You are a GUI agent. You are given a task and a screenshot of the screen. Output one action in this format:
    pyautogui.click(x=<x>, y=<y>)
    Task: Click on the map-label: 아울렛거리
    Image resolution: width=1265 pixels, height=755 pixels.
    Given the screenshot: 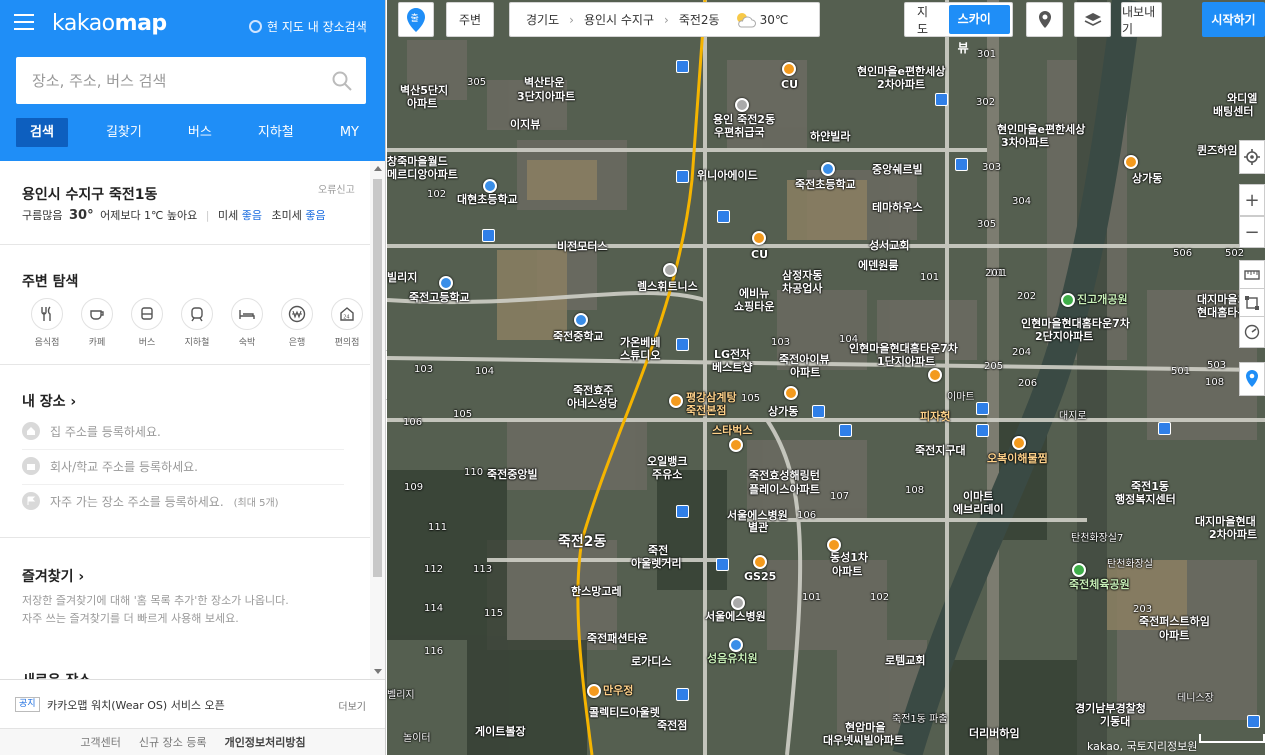 What is the action you would take?
    pyautogui.click(x=656, y=564)
    